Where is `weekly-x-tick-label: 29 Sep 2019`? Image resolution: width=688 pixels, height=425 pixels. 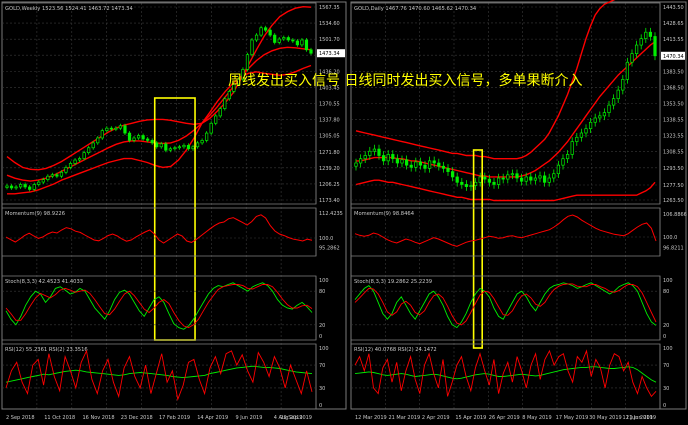
weekly-x-tick-label: 29 Sep 2019 is located at coordinates (296, 418).